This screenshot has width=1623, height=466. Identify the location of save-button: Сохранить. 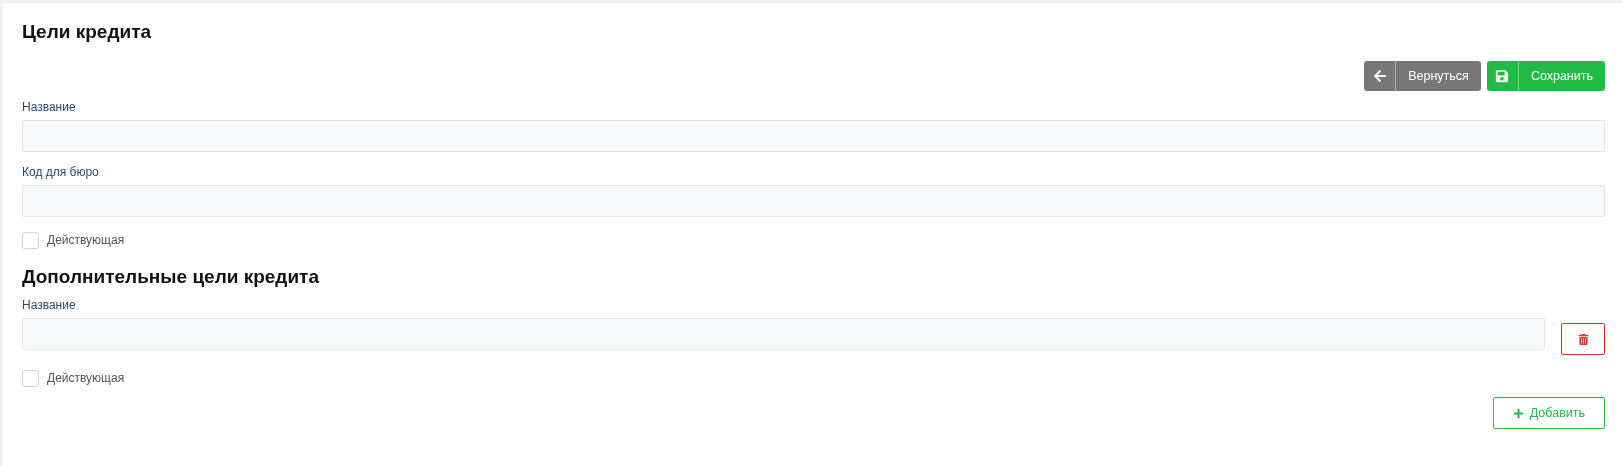
(1545, 76).